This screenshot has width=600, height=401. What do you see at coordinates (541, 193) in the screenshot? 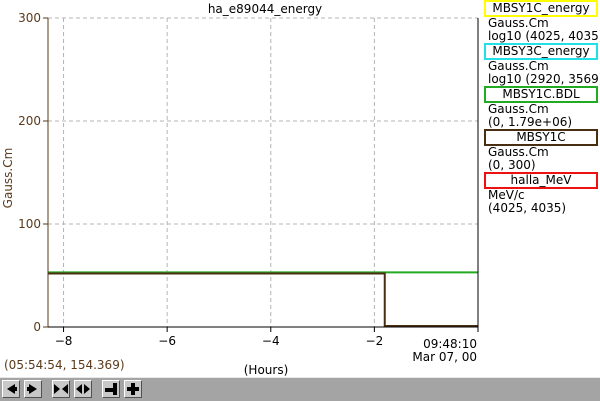
I see `legend-item-halla-mev: halla_MeV MeV/c (4025, 4035)` at bounding box center [541, 193].